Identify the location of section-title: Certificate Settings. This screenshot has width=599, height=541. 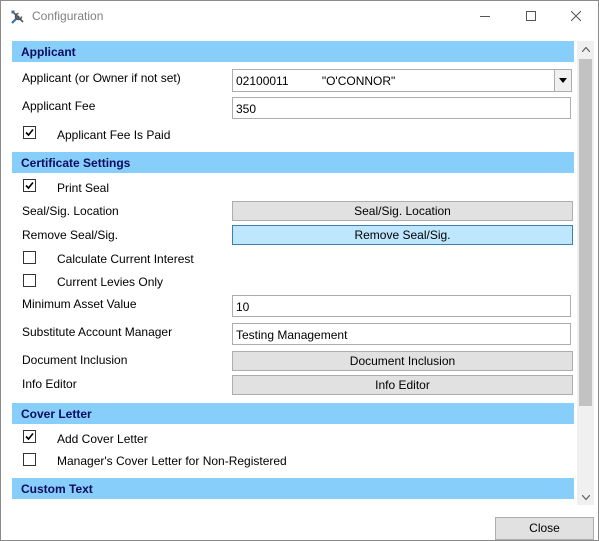
(76, 163).